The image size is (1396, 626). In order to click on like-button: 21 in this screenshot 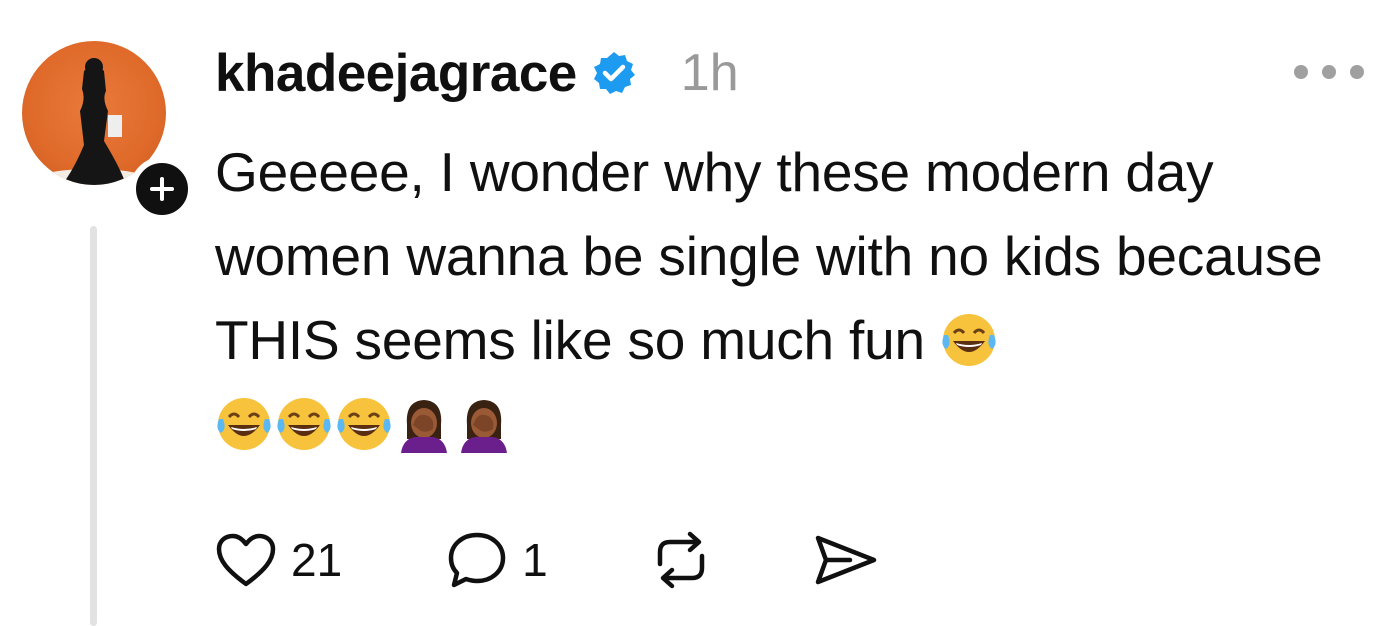, I will do `click(278, 560)`.